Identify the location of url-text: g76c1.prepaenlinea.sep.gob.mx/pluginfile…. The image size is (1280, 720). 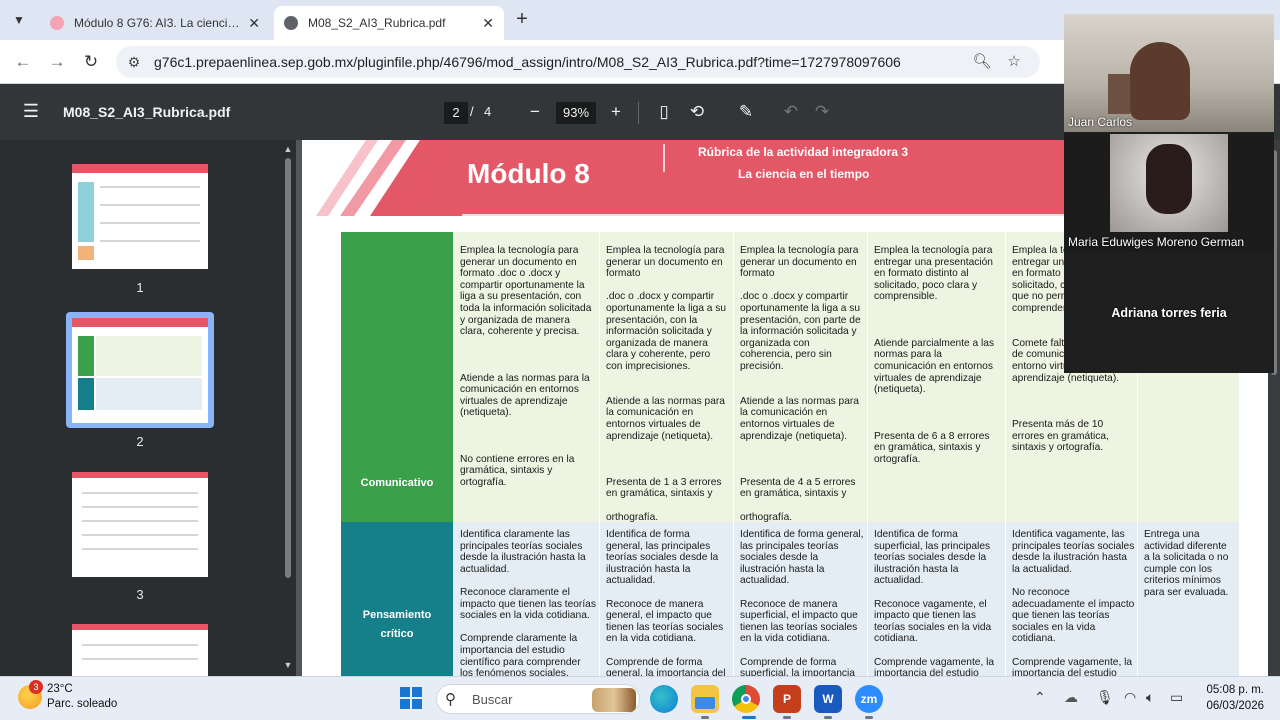
(527, 62).